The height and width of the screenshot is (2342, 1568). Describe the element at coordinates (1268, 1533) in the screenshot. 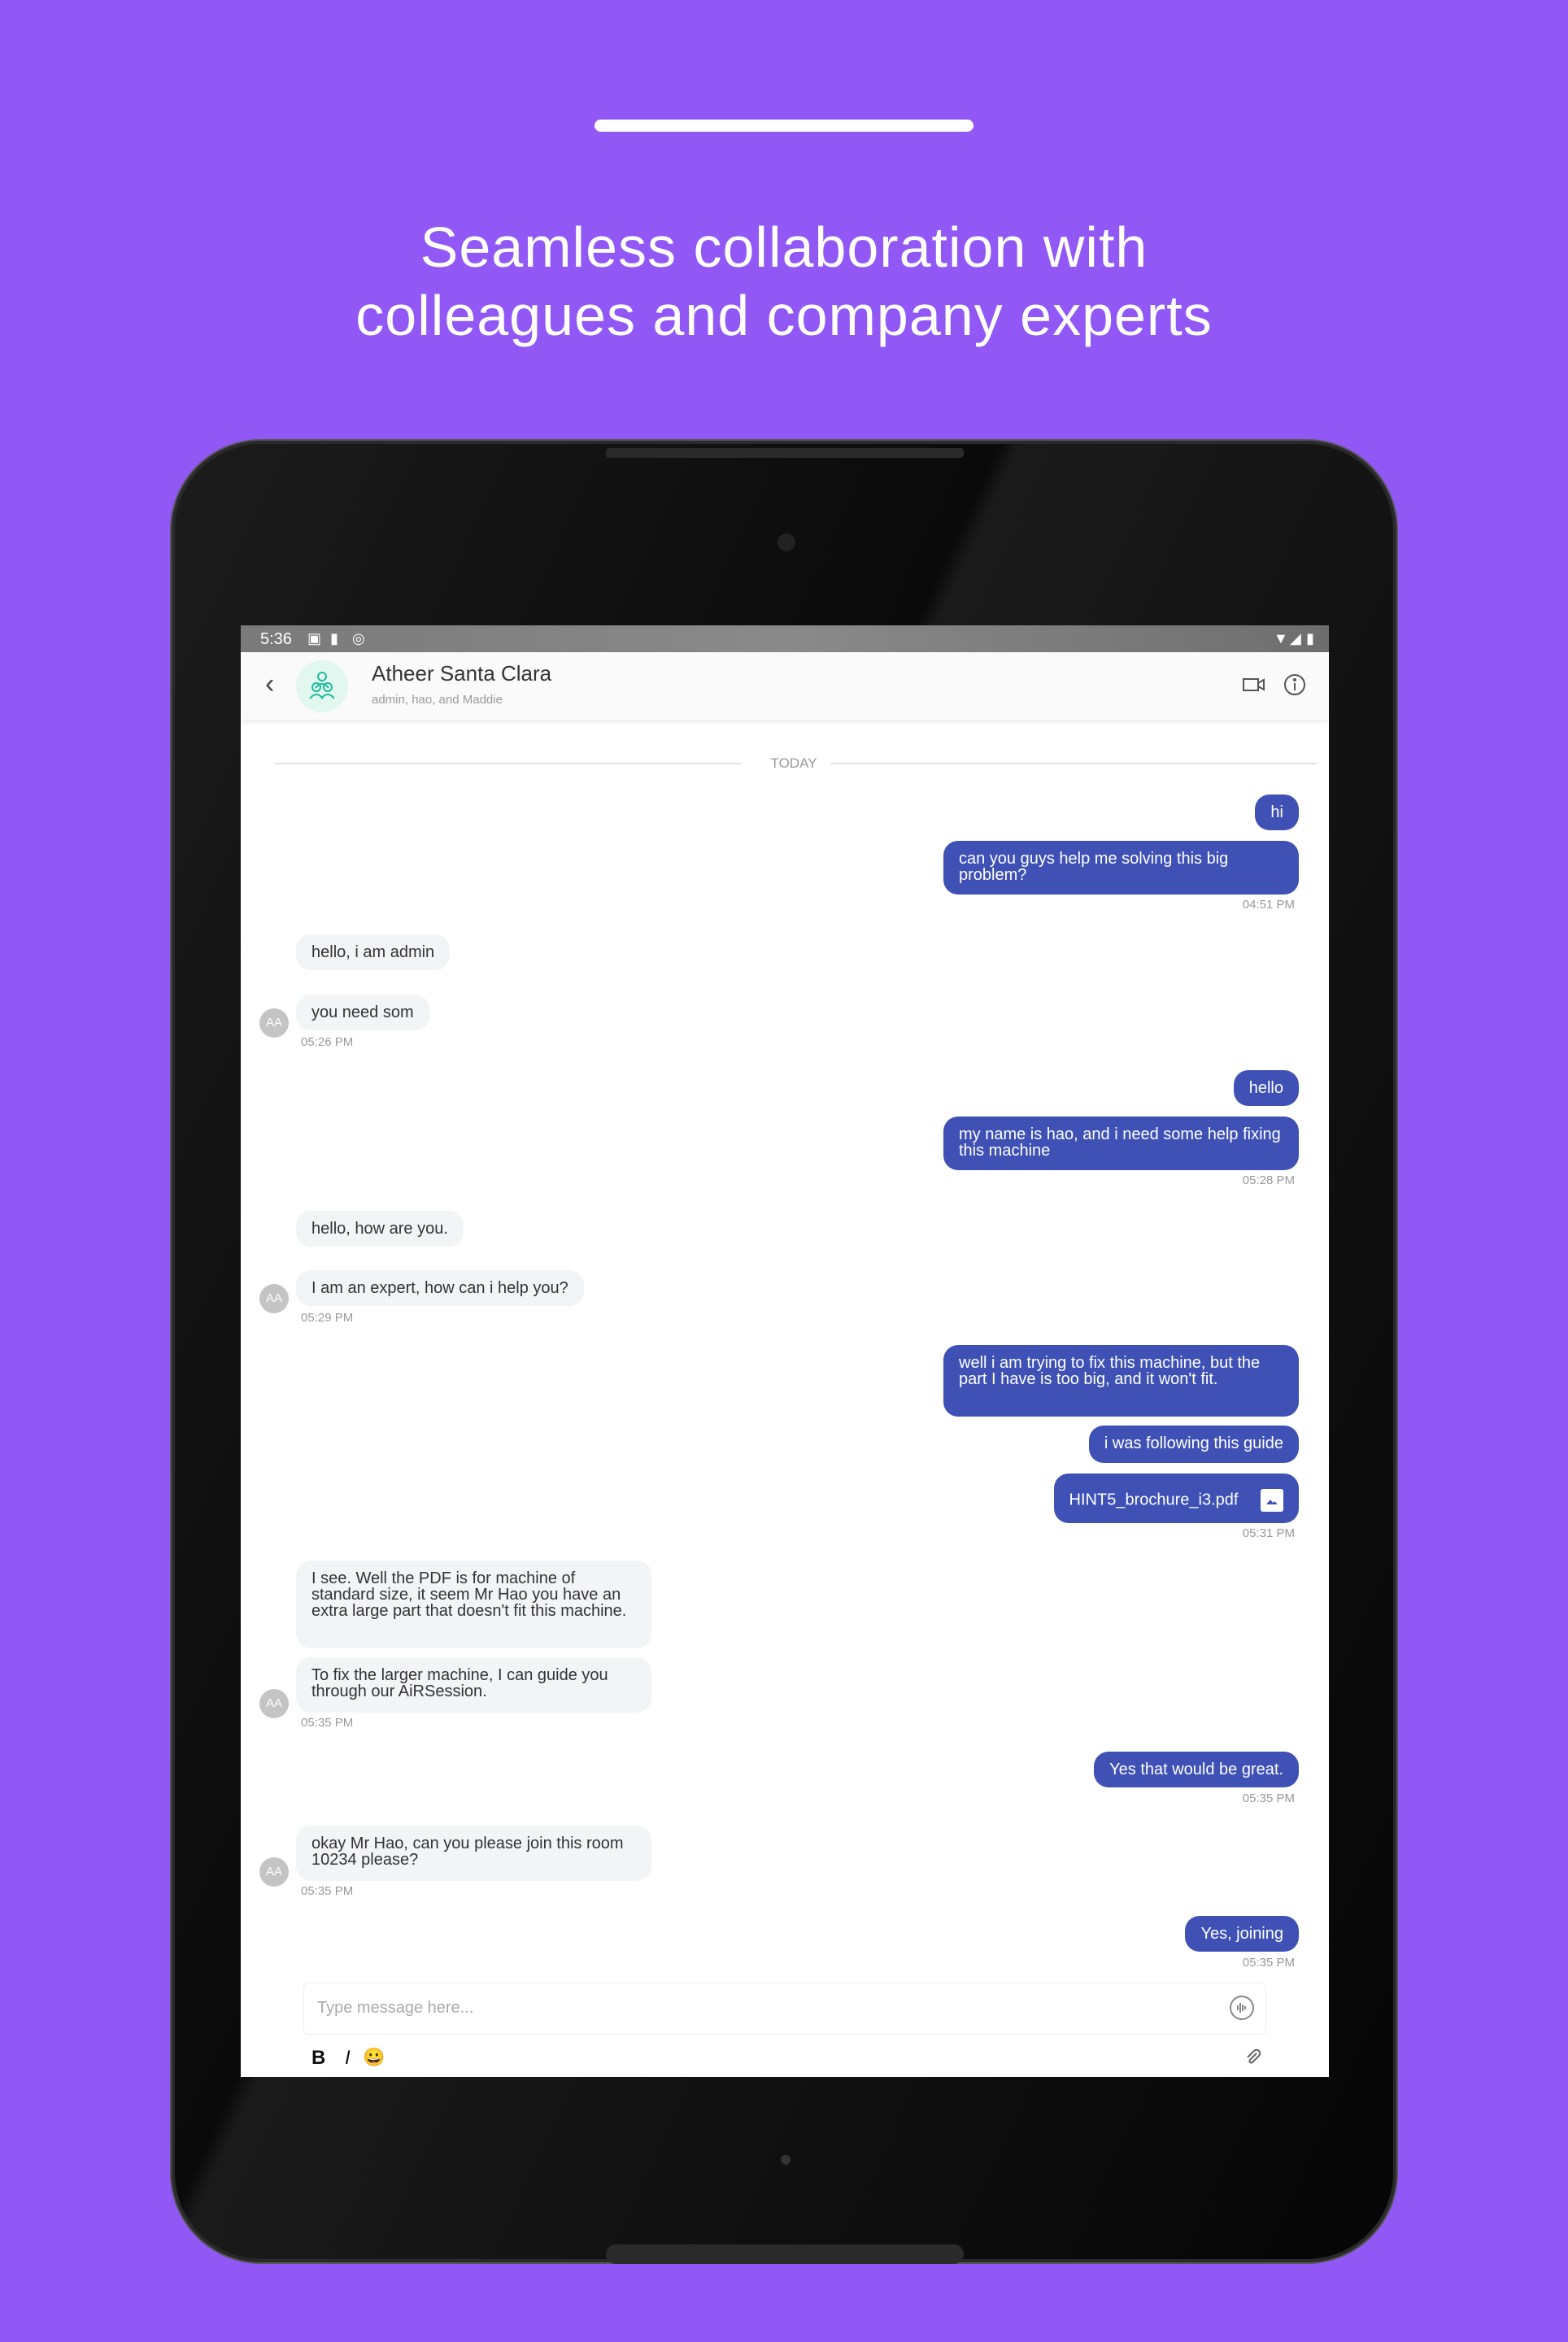

I see `message-time: 05:31 PM` at that location.